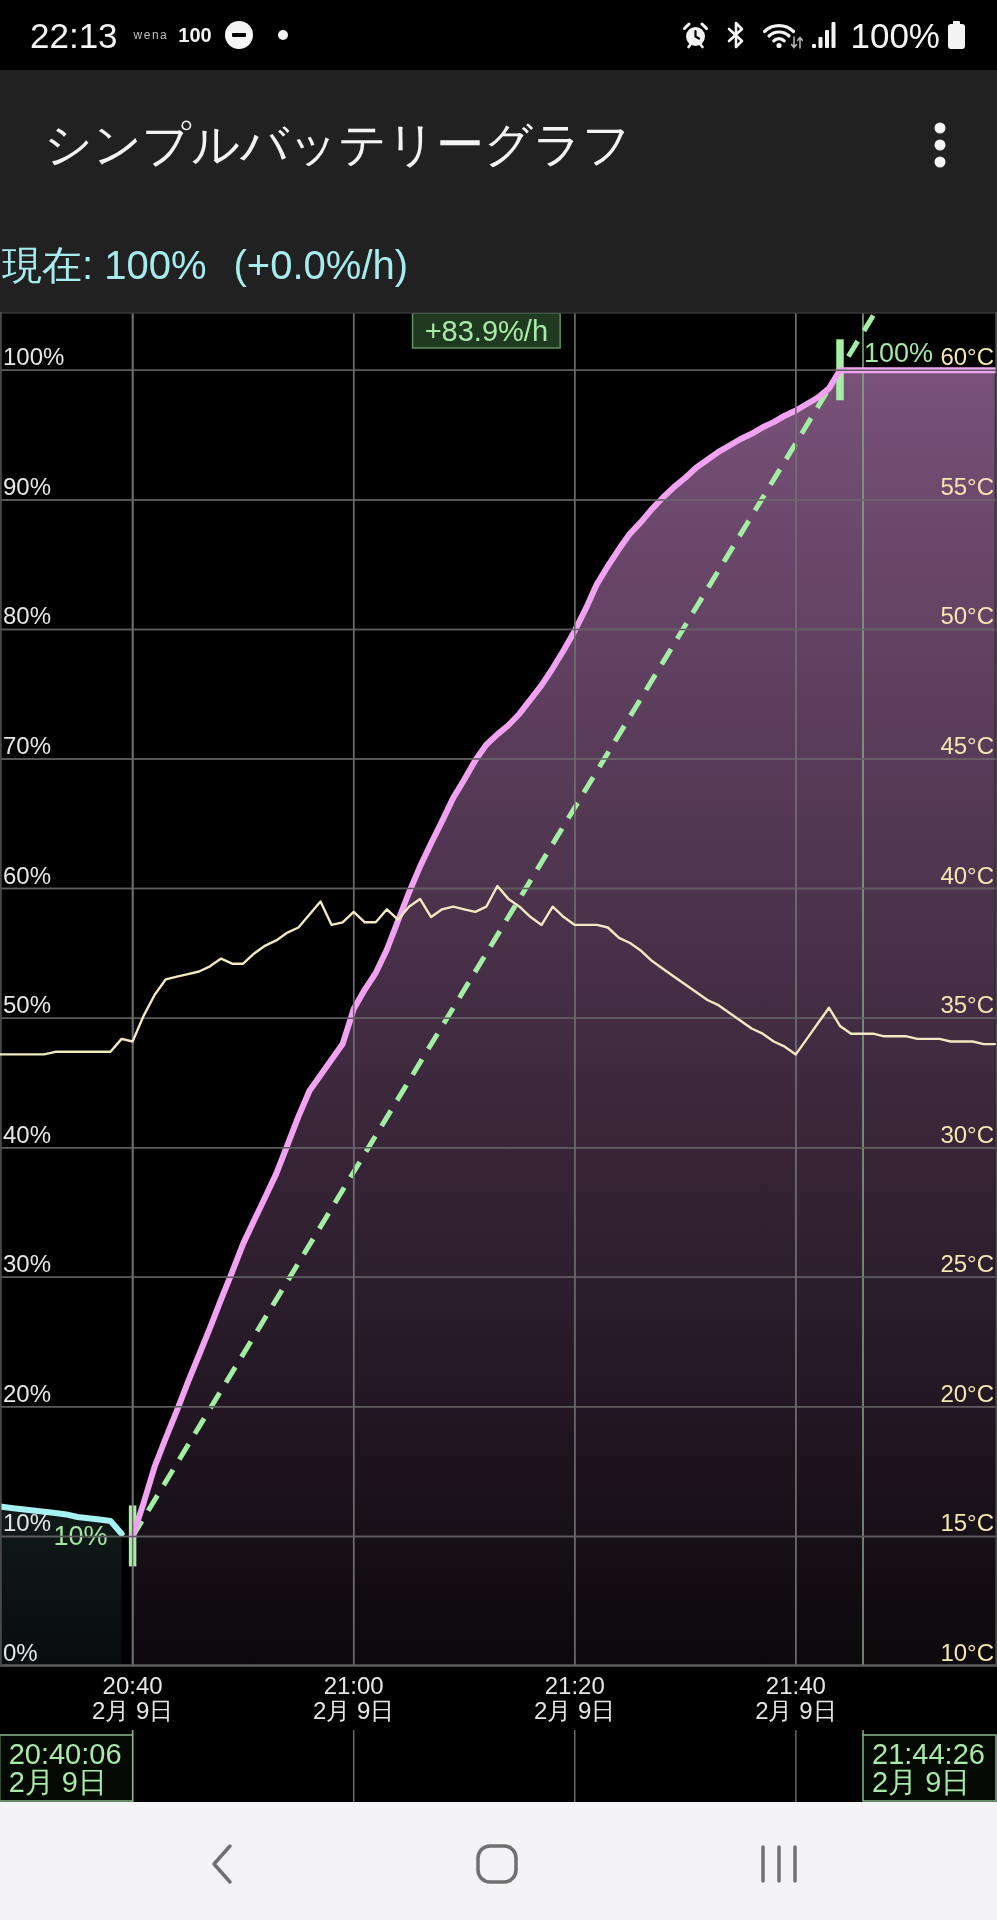  I want to click on axis-label: 60%, so click(27, 875).